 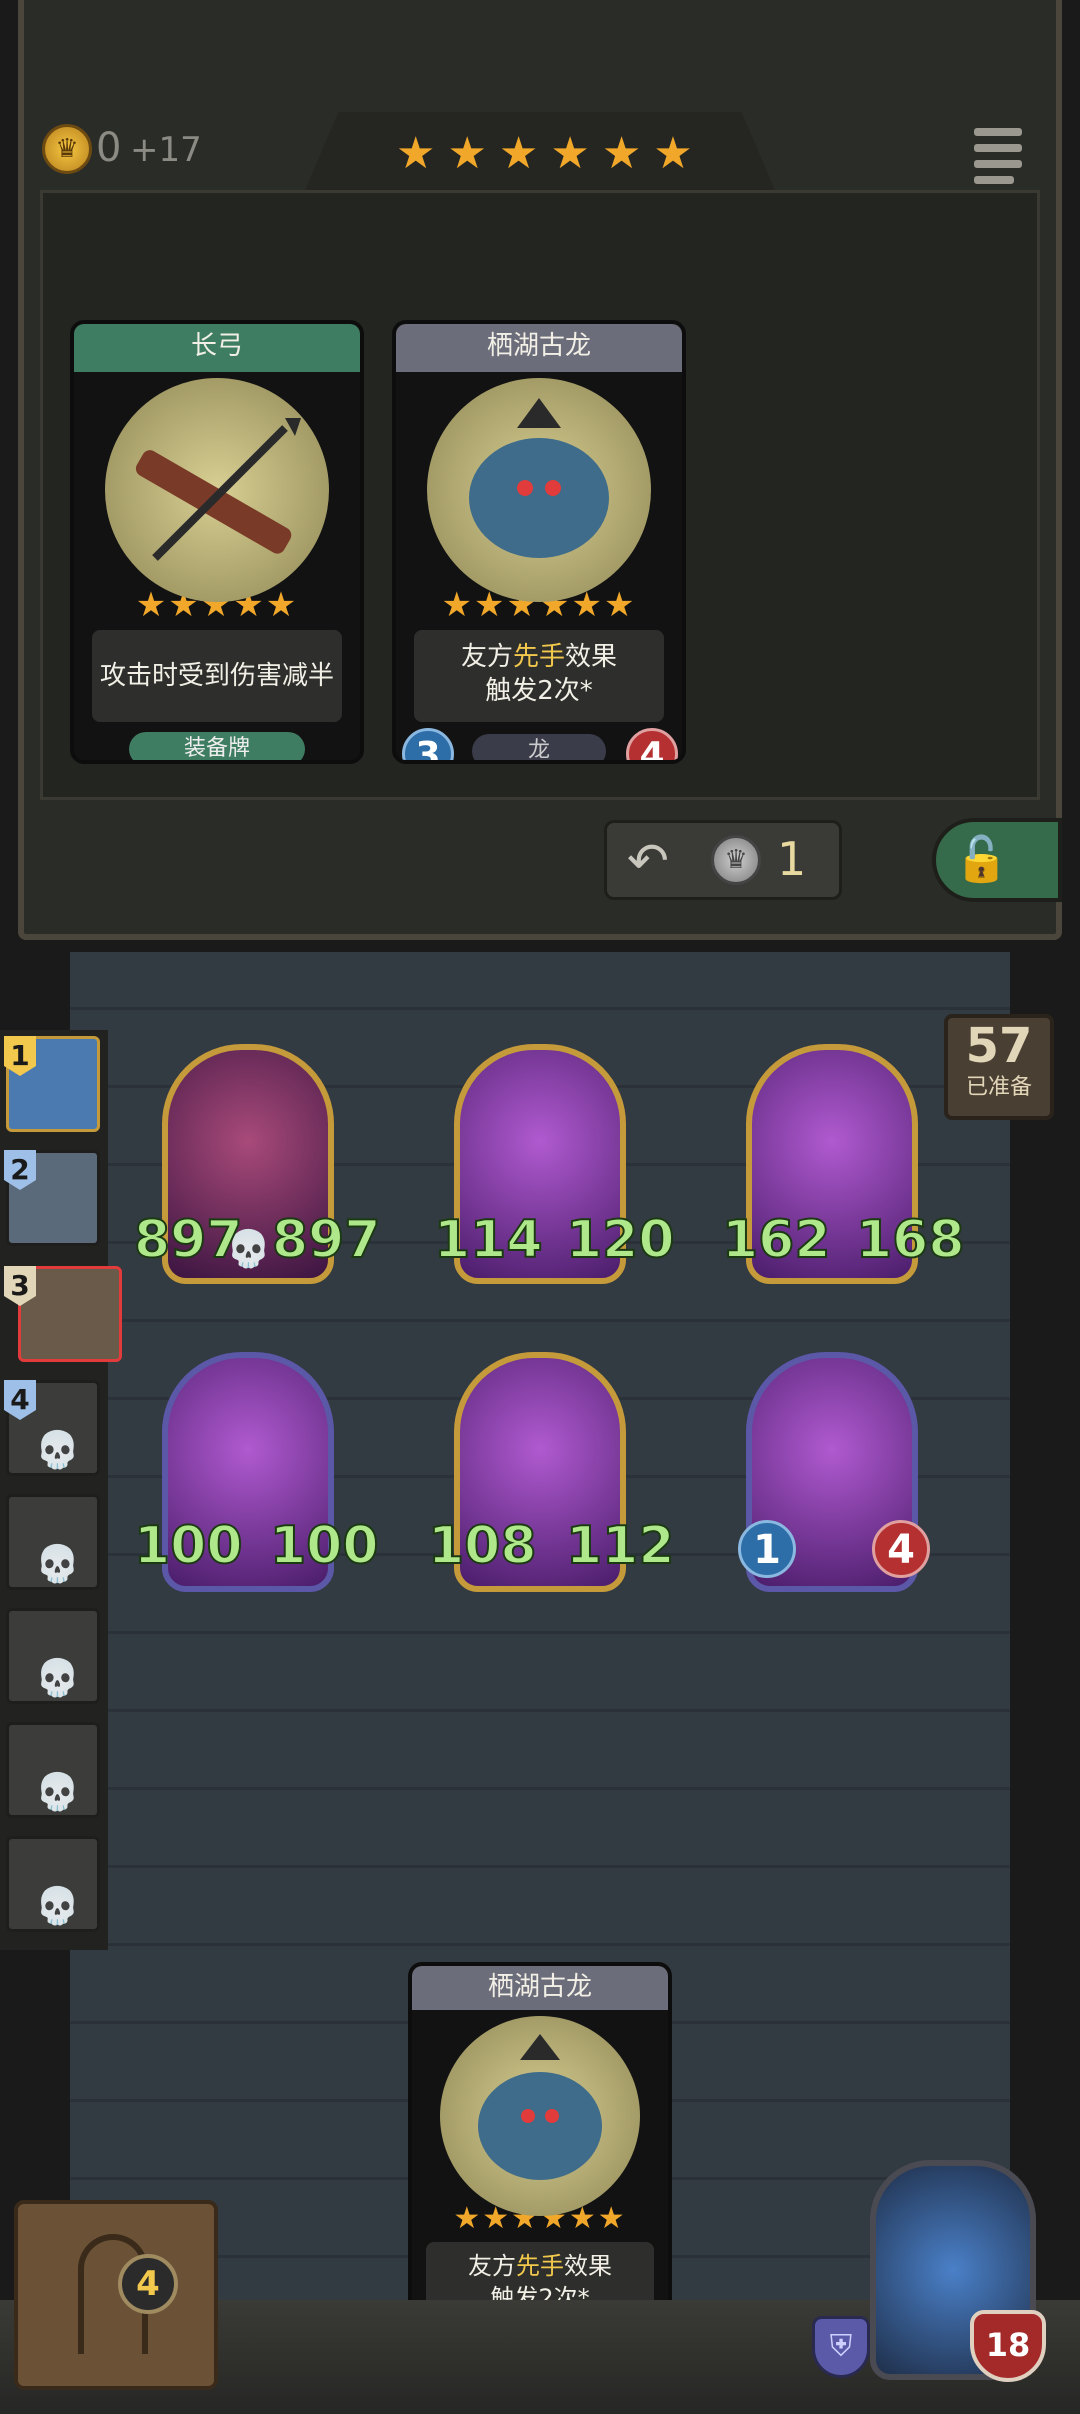 I want to click on freeze-button: 🔓, so click(x=997, y=860).